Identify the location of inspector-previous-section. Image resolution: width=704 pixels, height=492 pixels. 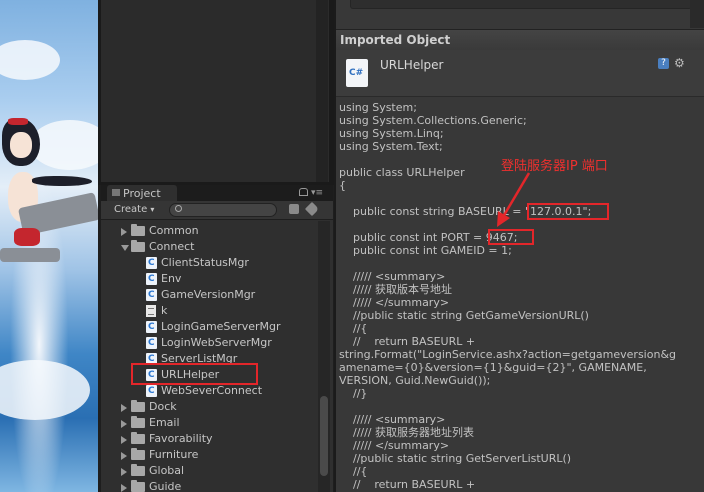
(521, 4).